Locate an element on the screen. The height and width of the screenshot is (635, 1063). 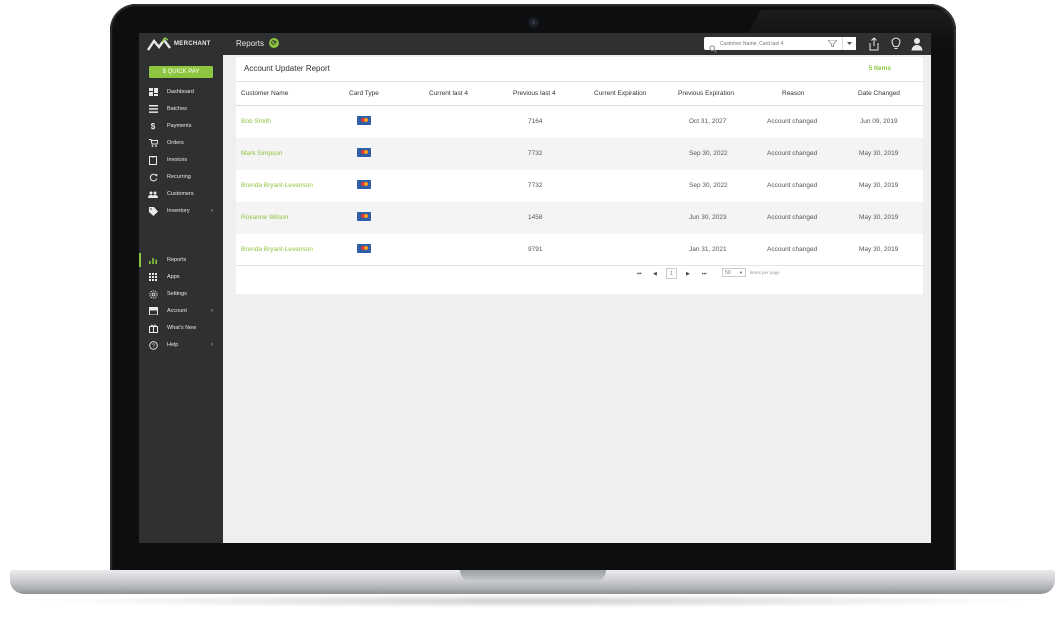
customer-name-link: Bob Smith is located at coordinates (256, 121).